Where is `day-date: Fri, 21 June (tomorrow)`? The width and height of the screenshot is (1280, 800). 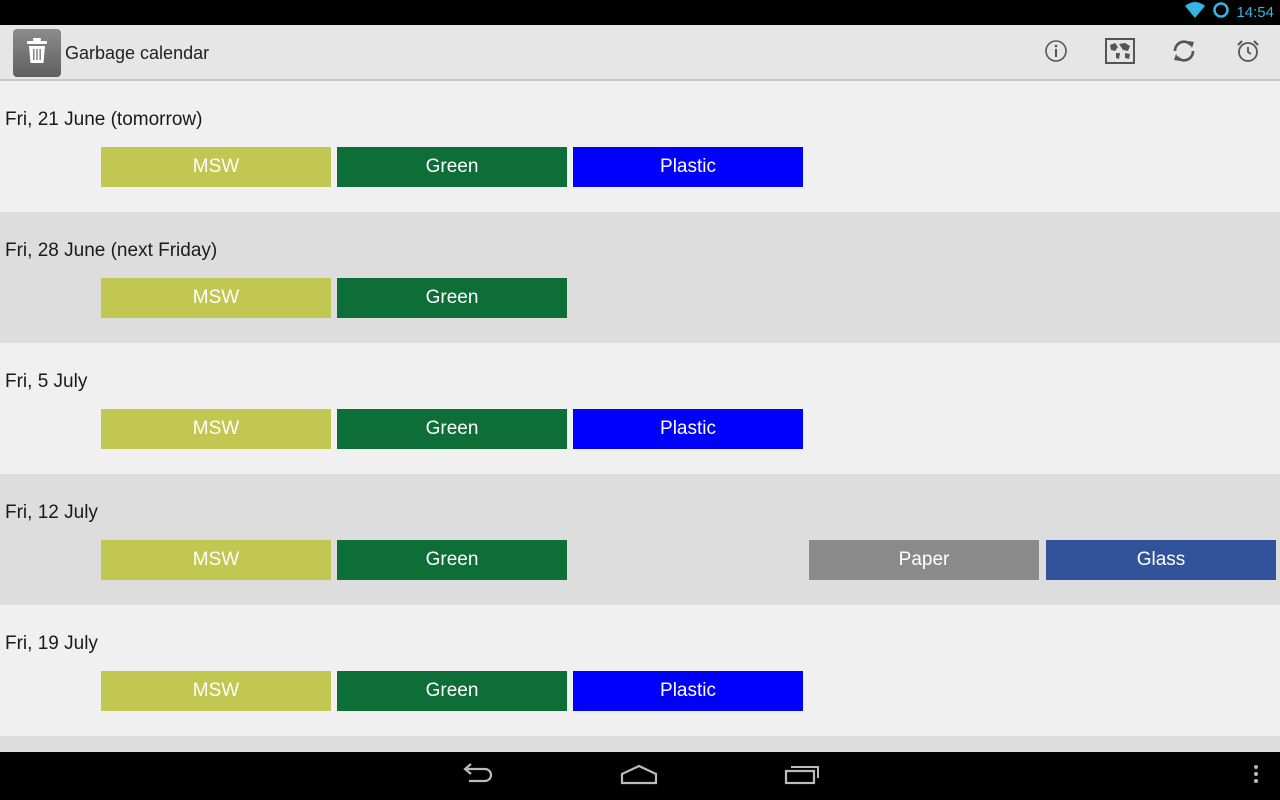
day-date: Fri, 21 June (tomorrow) is located at coordinates (104, 119).